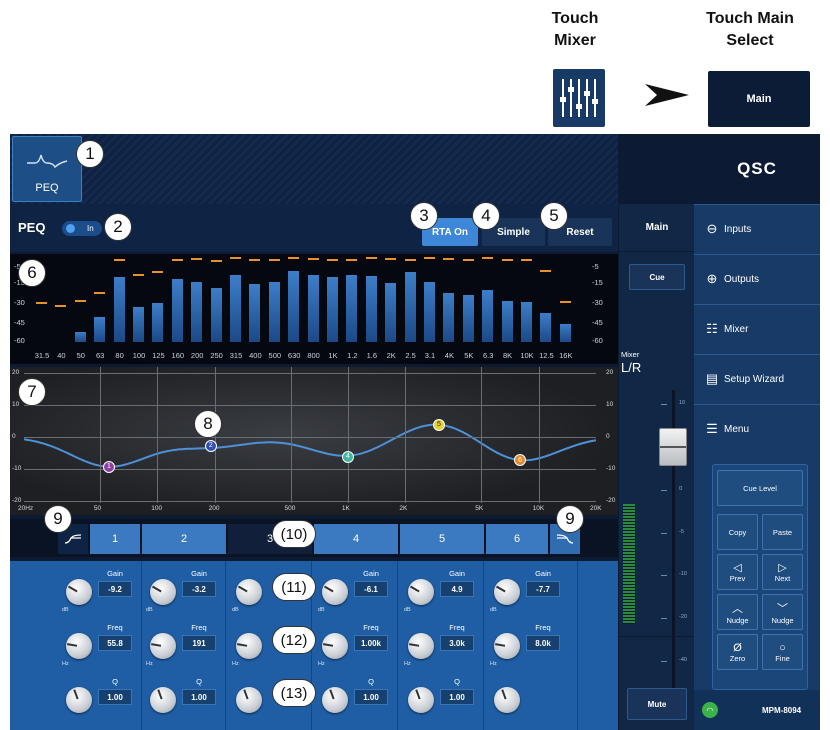  Describe the element at coordinates (115, 627) in the screenshot. I see `freq-label: Freq` at that location.